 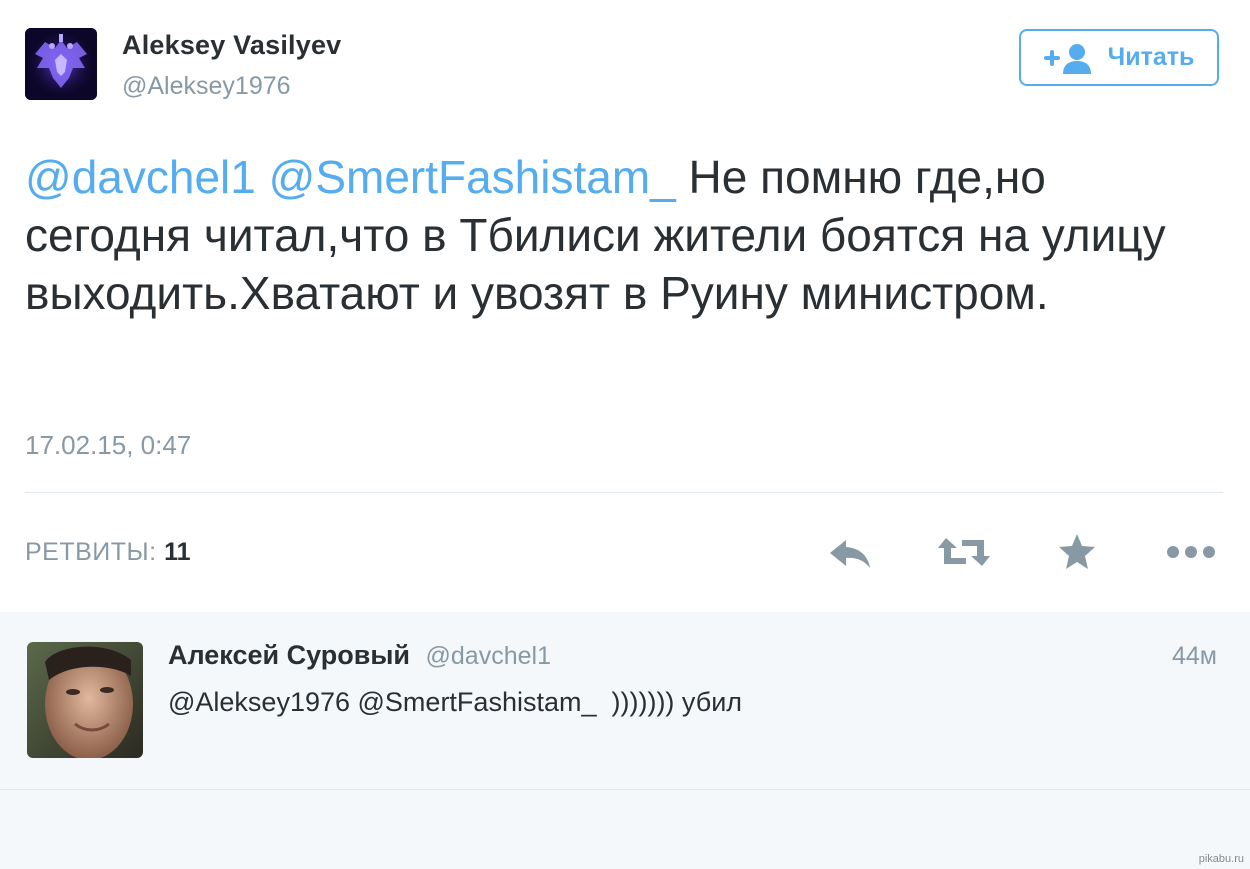 I want to click on retweet-icon, so click(x=964, y=552).